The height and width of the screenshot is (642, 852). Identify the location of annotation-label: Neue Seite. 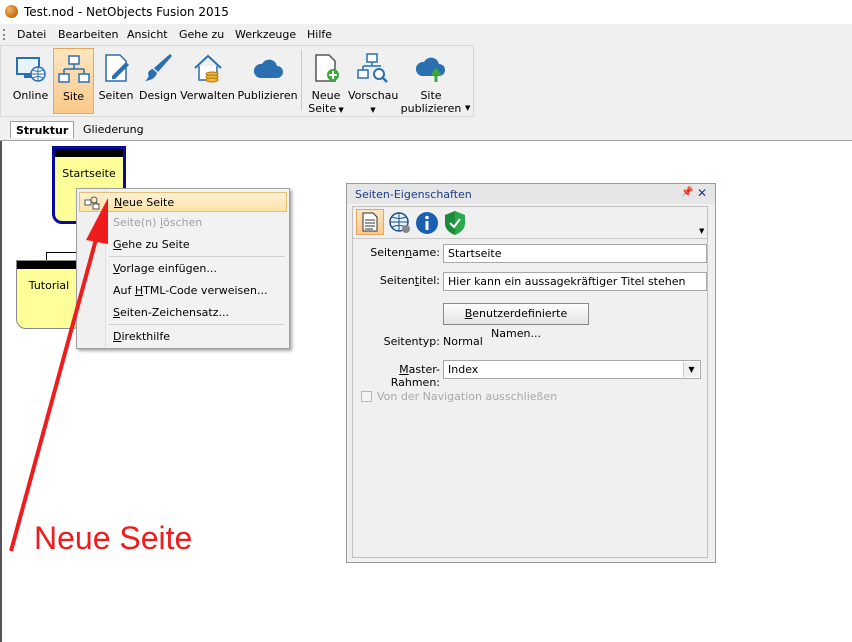
(113, 538).